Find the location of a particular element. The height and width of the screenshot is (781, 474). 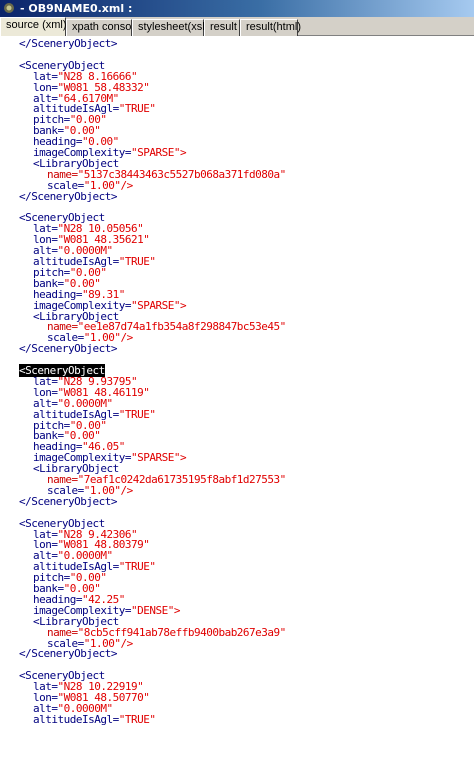

xml-line: altitudeIsAgl="TRUE" is located at coordinates (94, 719).